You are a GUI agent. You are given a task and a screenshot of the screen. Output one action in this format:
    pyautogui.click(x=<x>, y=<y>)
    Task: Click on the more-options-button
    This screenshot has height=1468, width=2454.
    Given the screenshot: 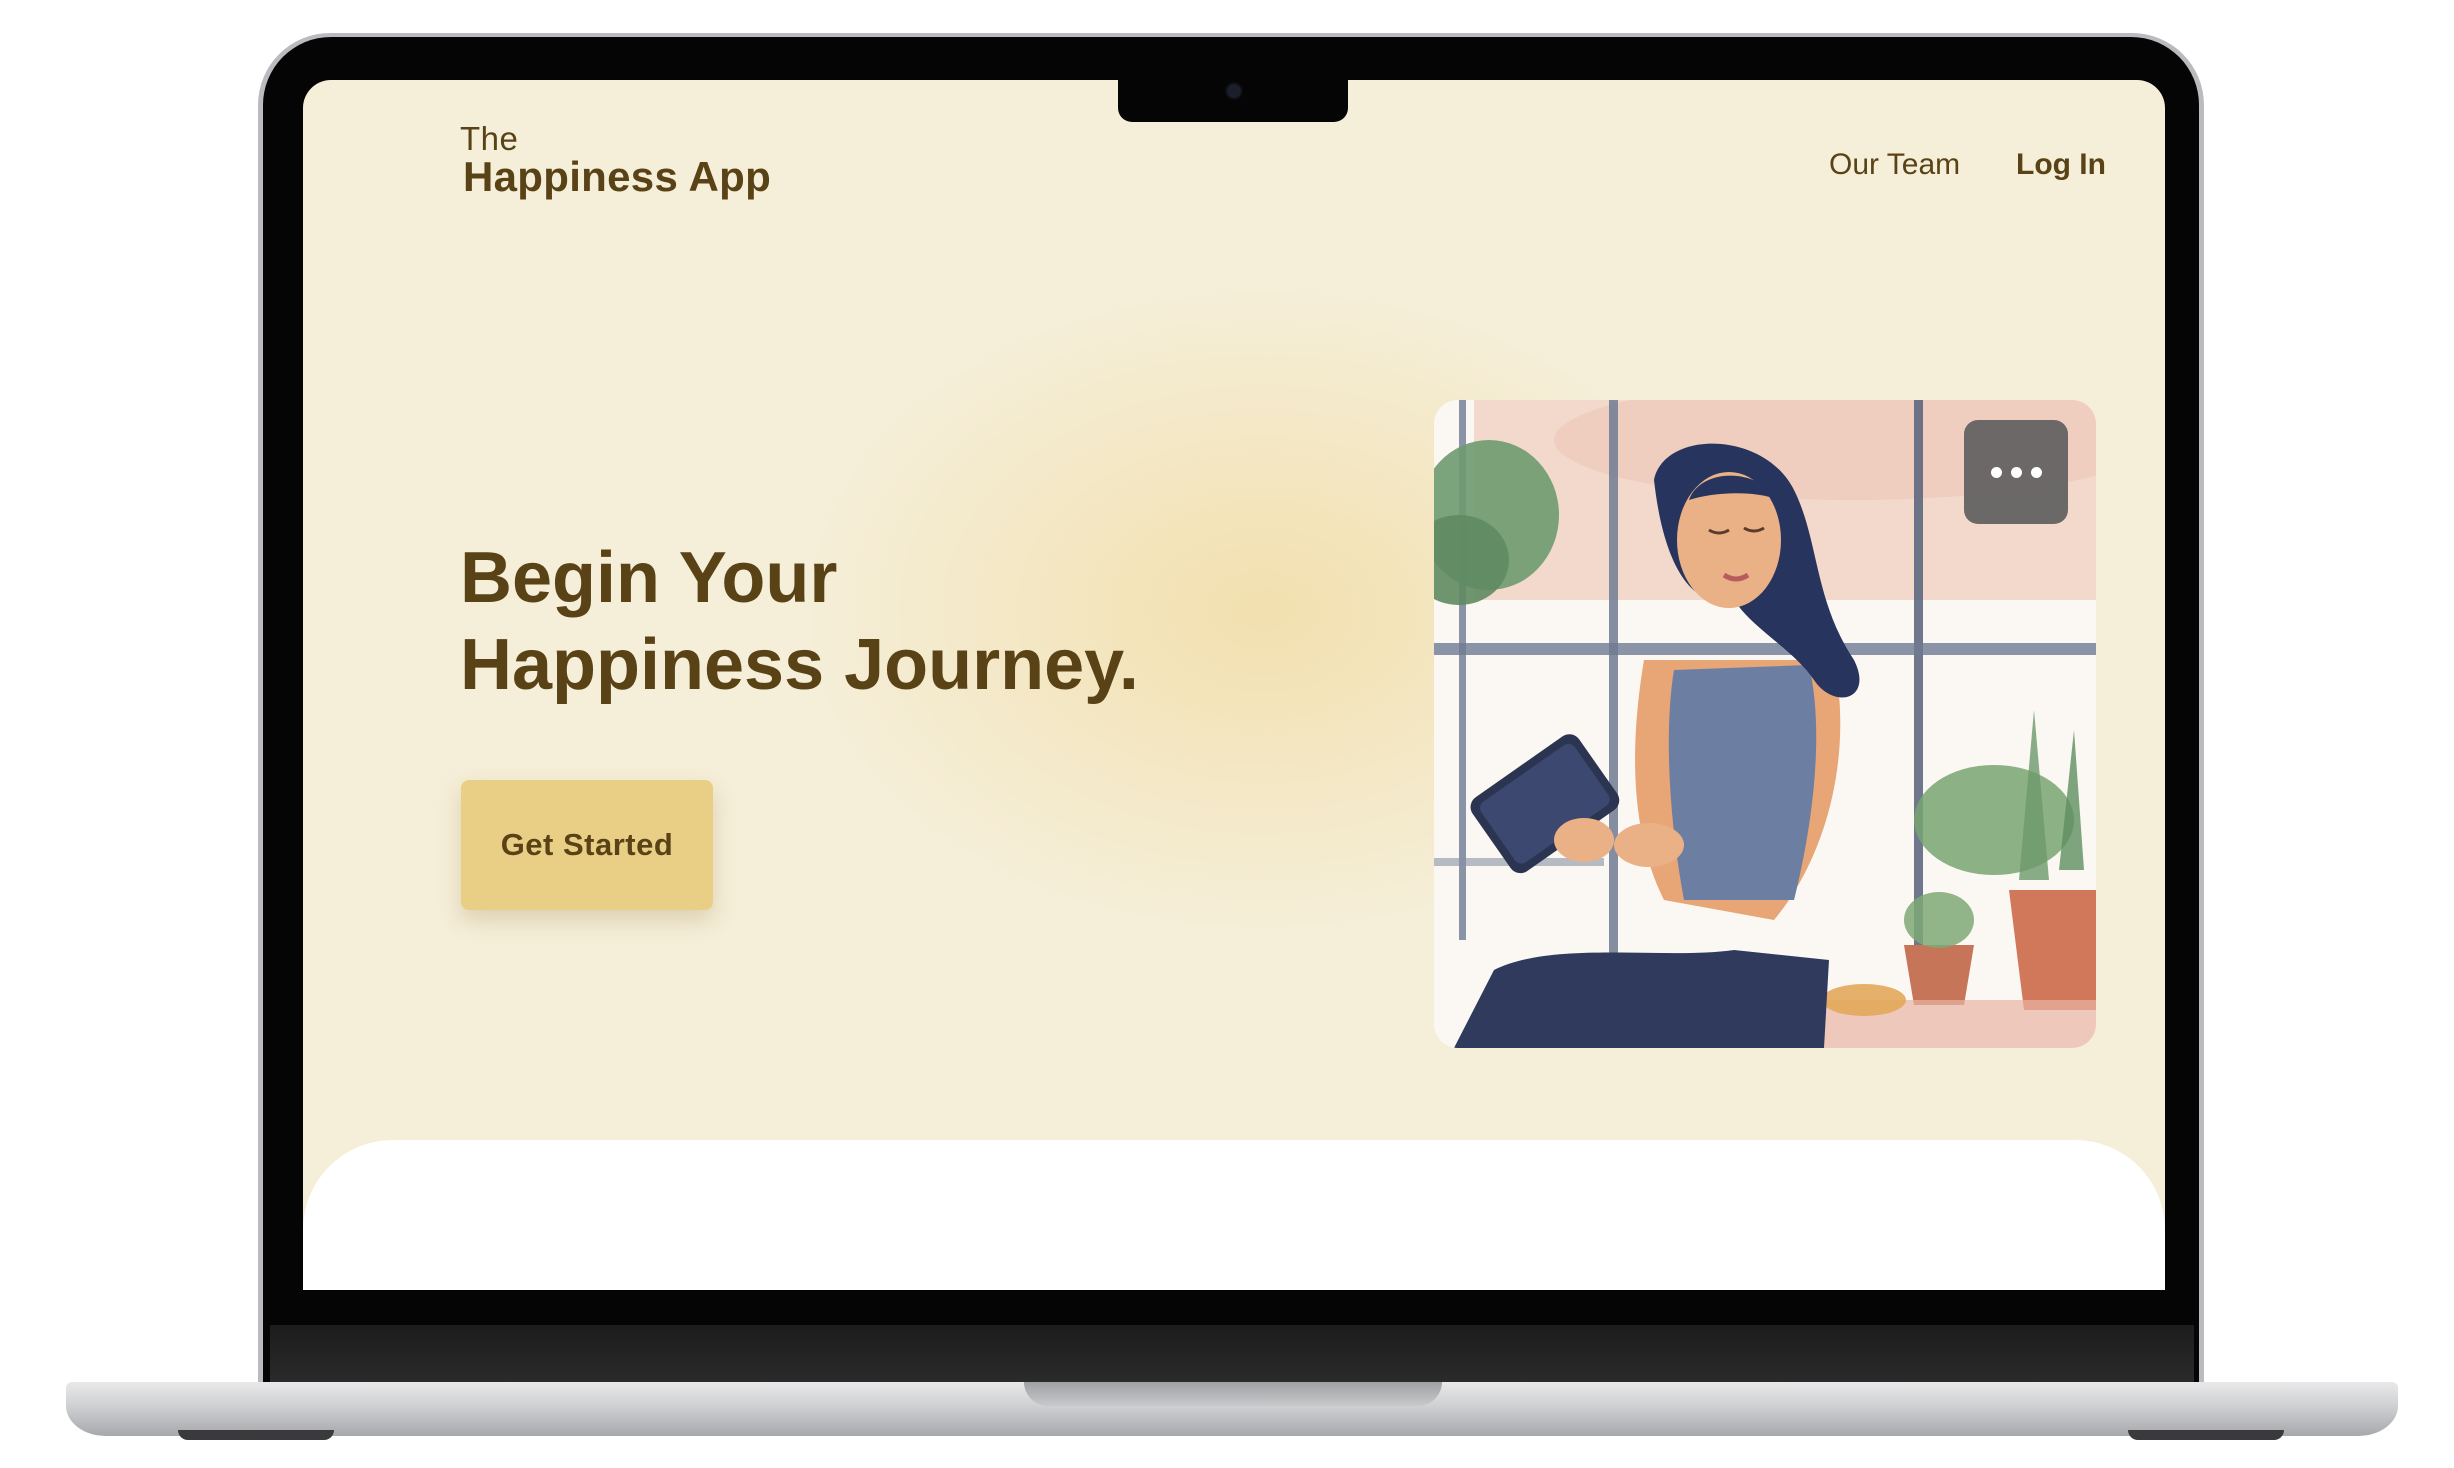 What is the action you would take?
    pyautogui.click(x=2016, y=472)
    